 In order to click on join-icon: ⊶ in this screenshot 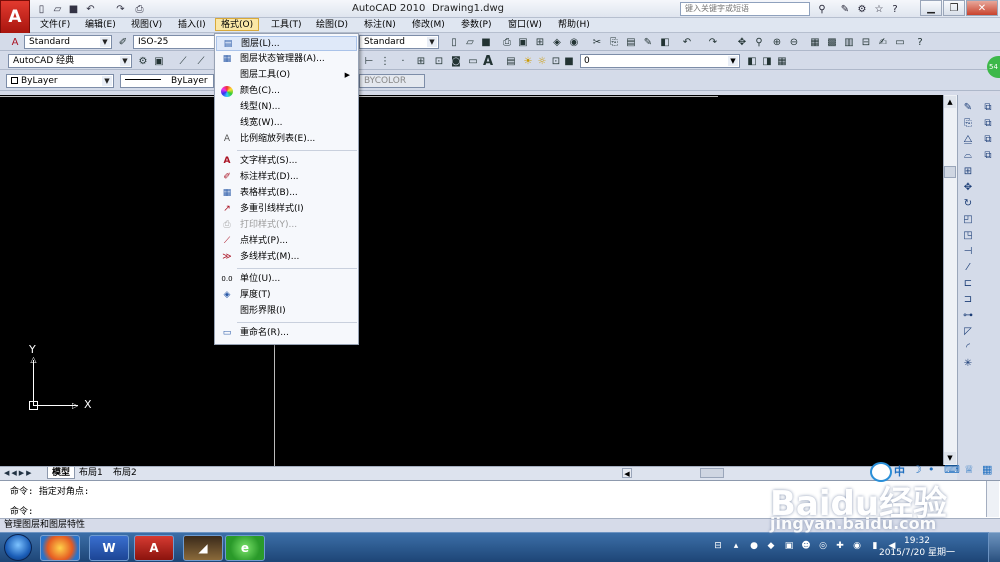, I will do `click(968, 315)`.